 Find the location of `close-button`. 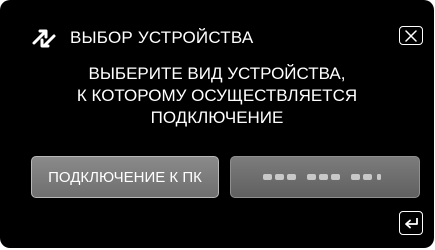

close-button is located at coordinates (411, 35).